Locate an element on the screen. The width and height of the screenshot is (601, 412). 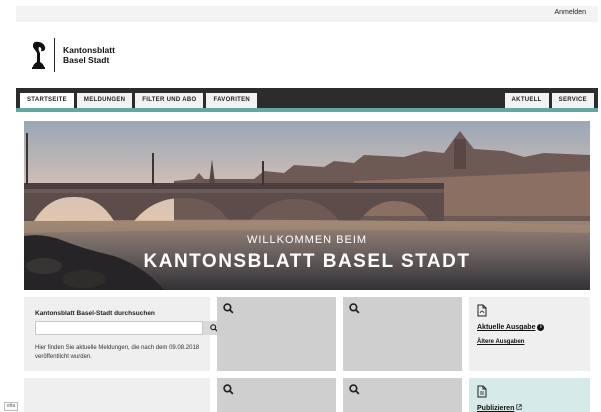
current-issue-label: Aktuelle Ausgabe is located at coordinates (506, 327).